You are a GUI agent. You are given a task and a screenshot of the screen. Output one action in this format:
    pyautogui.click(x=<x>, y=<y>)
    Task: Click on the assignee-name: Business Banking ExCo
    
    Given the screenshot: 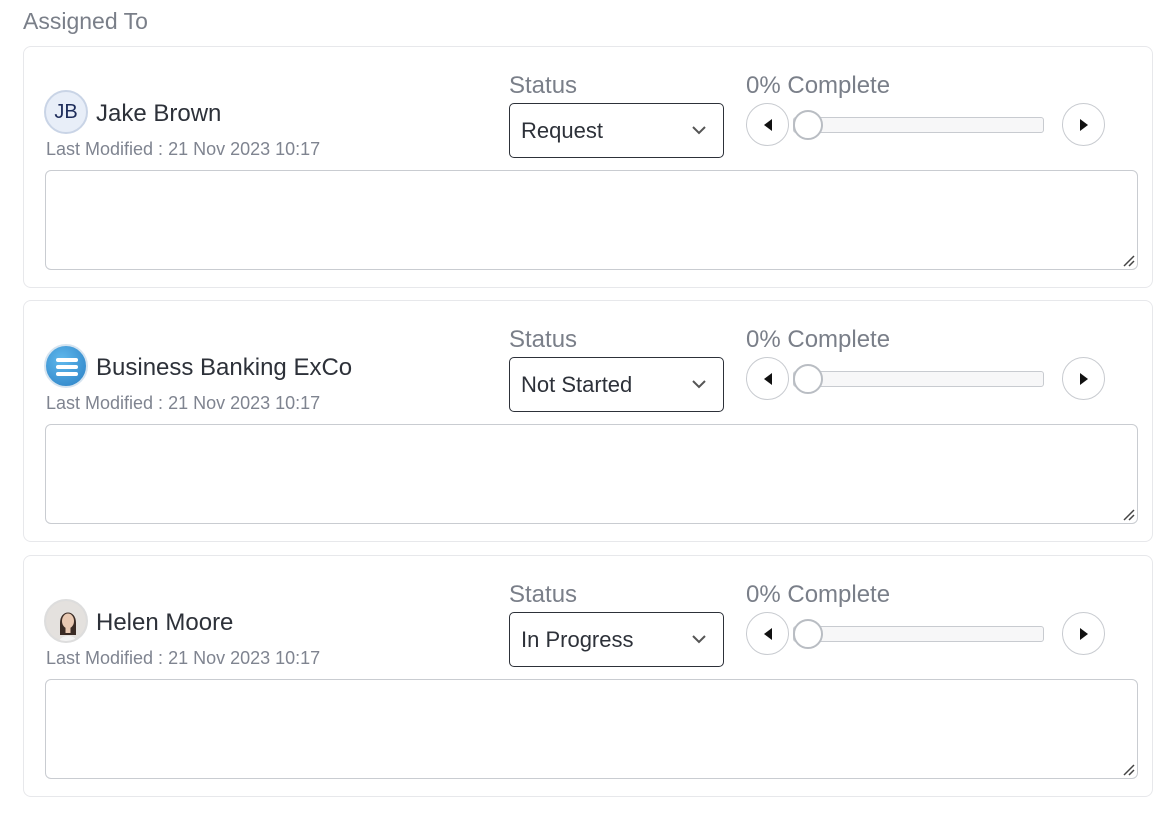 What is the action you would take?
    pyautogui.click(x=224, y=367)
    